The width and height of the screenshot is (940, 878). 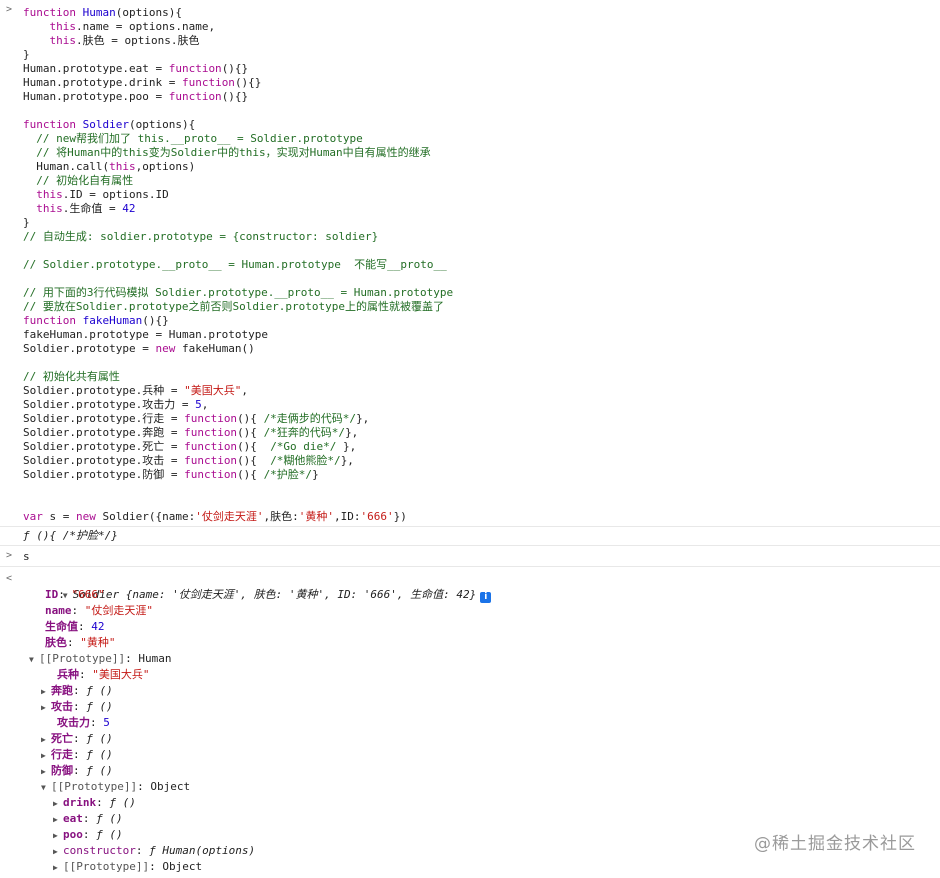 What do you see at coordinates (102, 82) in the screenshot?
I see `code-token: Human.prototype.drink =` at bounding box center [102, 82].